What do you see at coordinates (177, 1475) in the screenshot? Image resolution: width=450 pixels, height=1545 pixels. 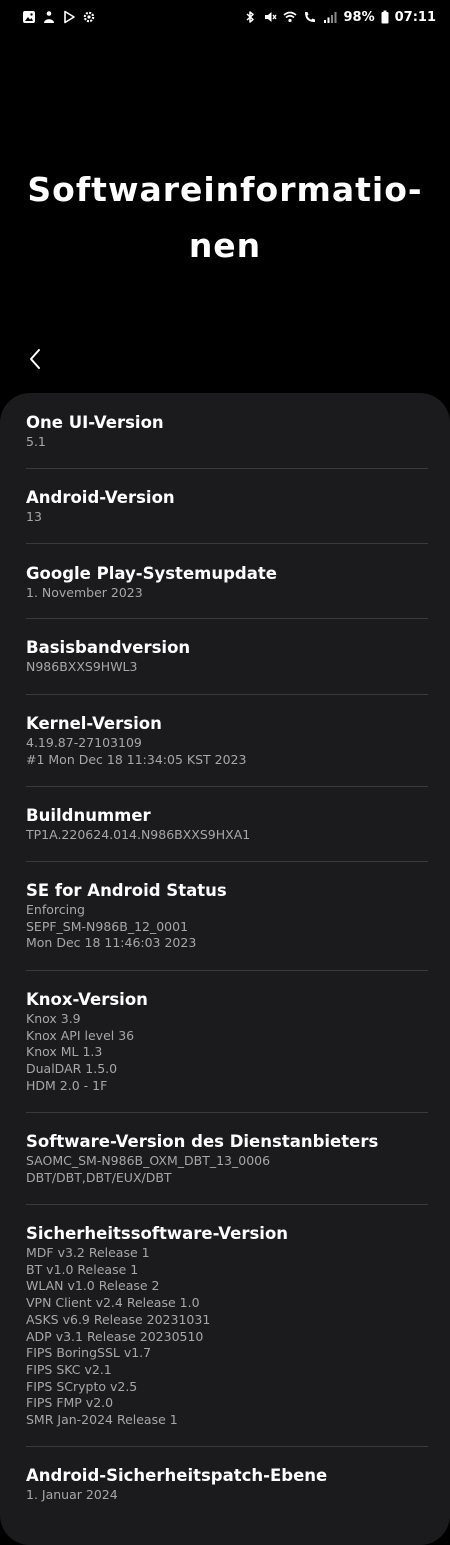 I see `item-title: Android-Sicherheitspatch-Ebene` at bounding box center [177, 1475].